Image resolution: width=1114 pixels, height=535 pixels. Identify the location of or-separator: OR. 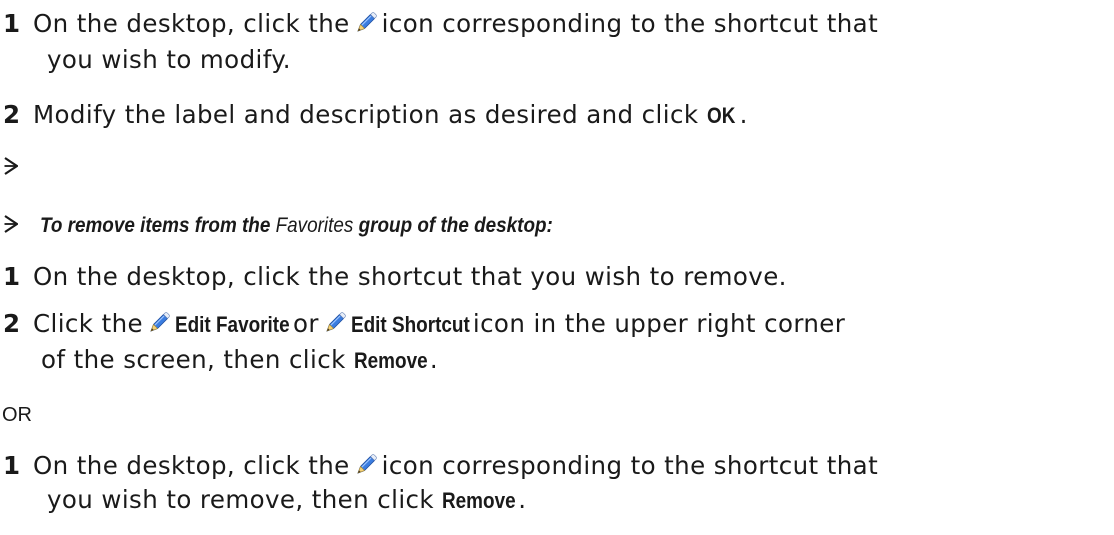
(17, 415).